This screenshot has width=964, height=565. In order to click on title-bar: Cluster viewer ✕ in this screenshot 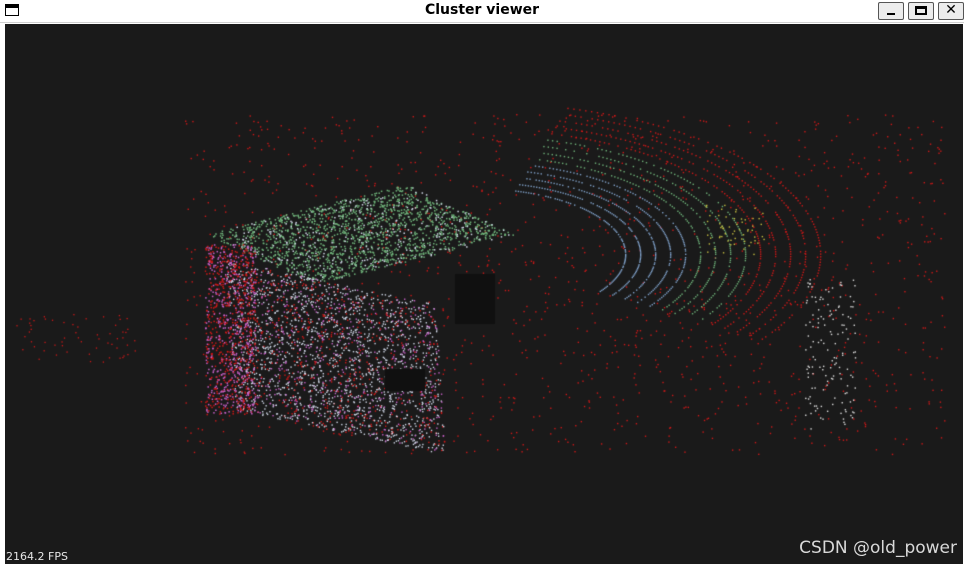, I will do `click(482, 11)`.